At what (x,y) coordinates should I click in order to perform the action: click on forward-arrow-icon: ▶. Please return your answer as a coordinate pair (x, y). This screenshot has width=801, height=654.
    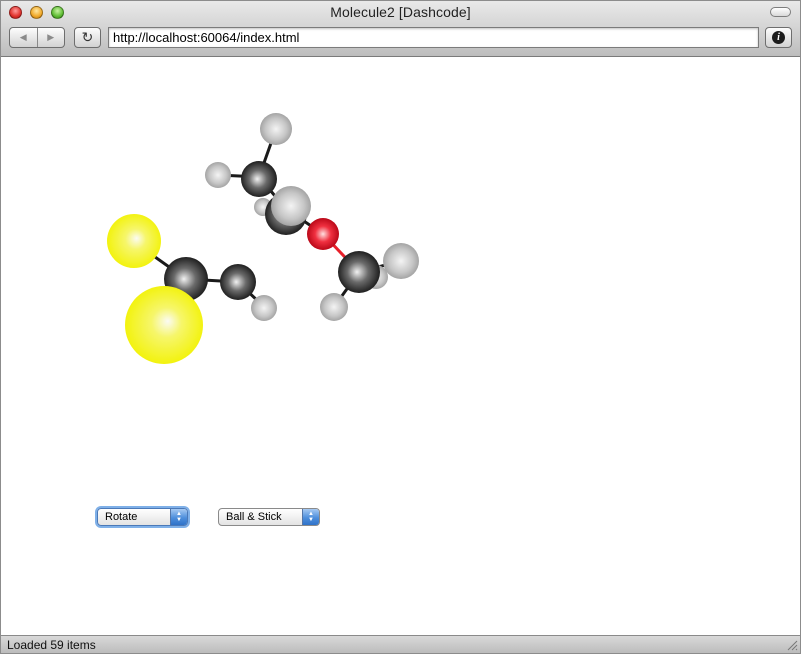
    Looking at the image, I should click on (51, 37).